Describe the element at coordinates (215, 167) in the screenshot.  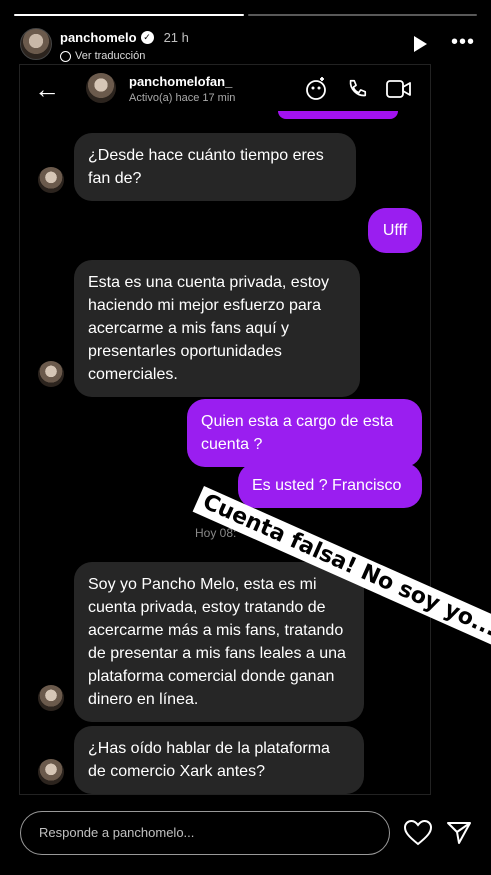
I see `message-received: ¿Desde hace cuánto tiempo eres fan de?` at that location.